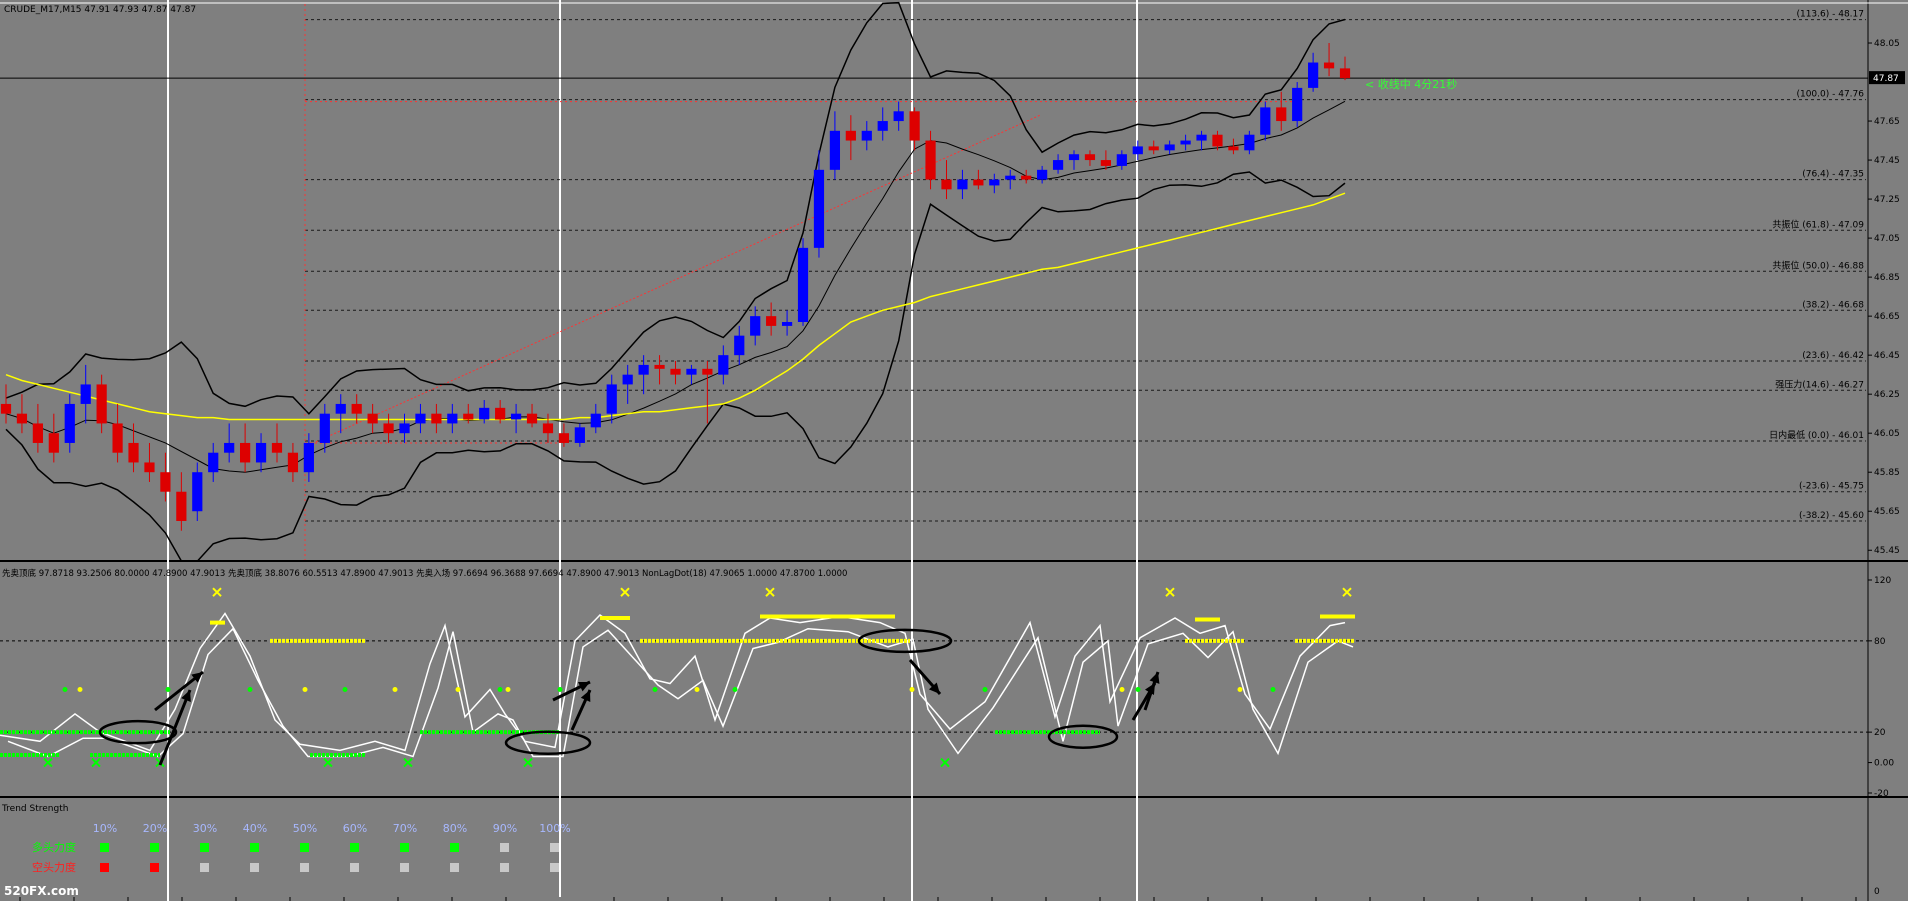  What do you see at coordinates (1887, 200) in the screenshot?
I see `price-axis-label: 47.25` at bounding box center [1887, 200].